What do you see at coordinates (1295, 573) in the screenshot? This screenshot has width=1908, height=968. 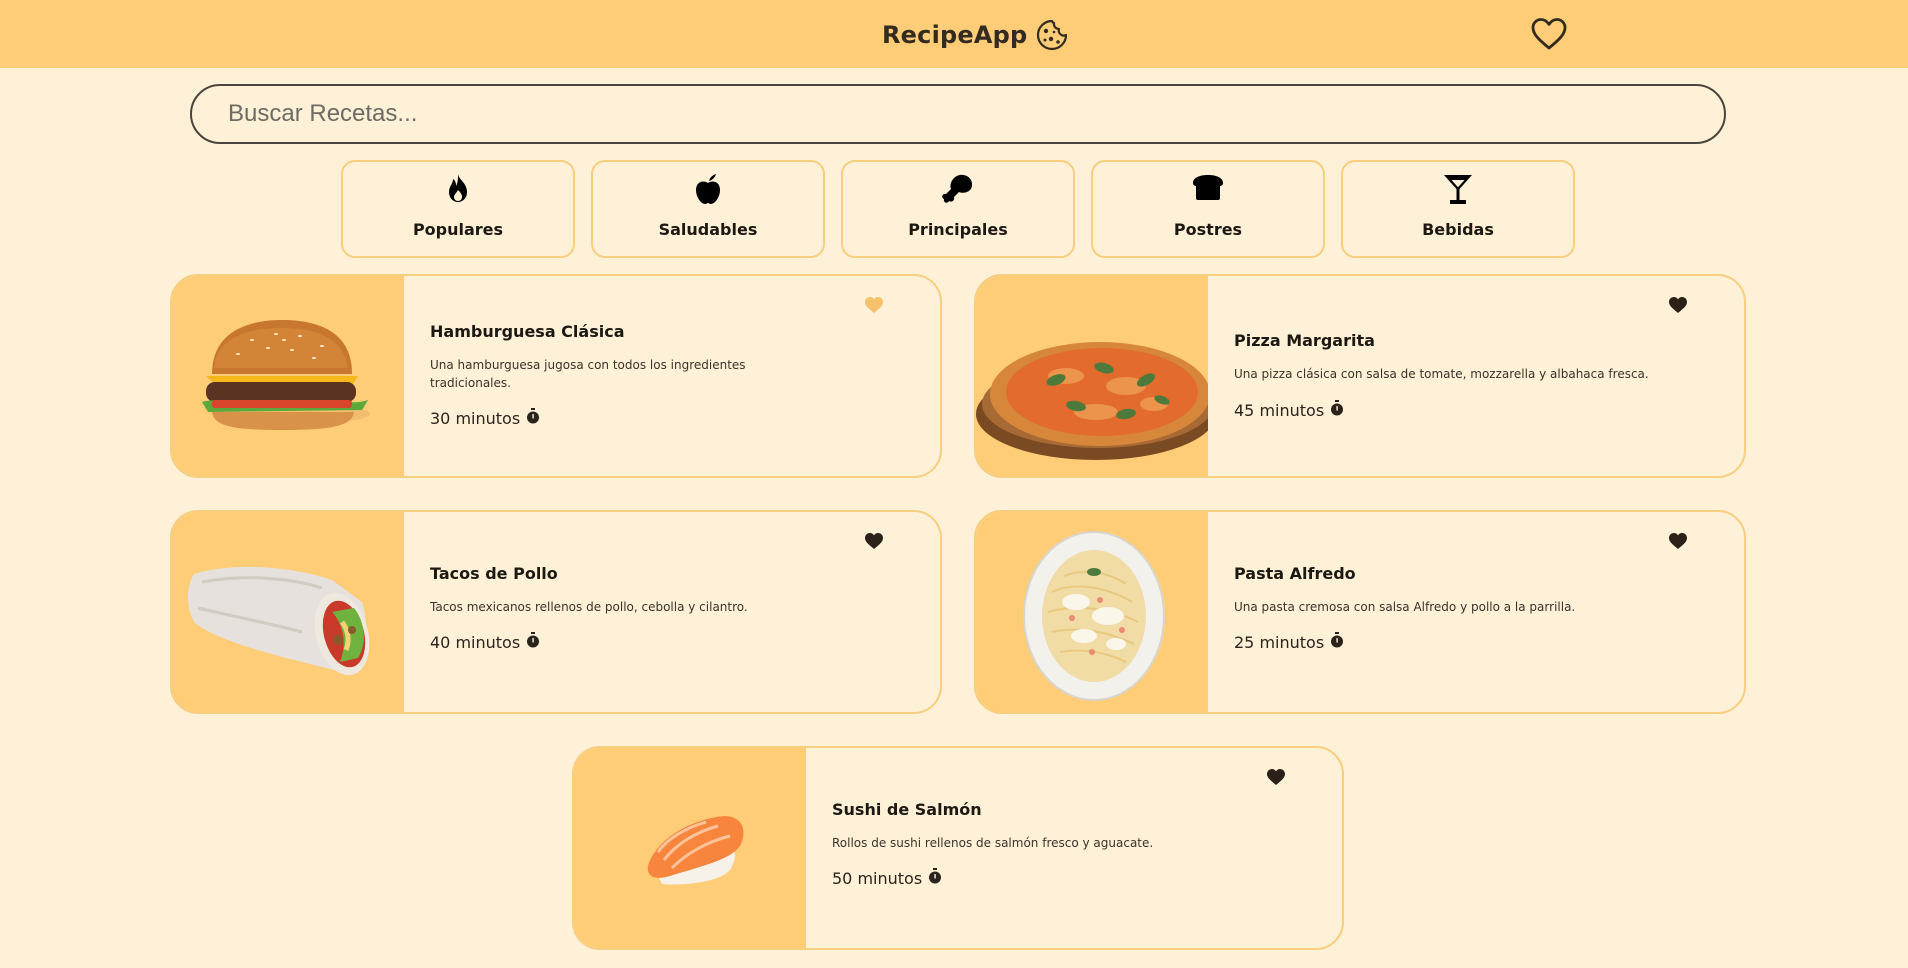 I see `recipe-title: Pasta Alfredo` at bounding box center [1295, 573].